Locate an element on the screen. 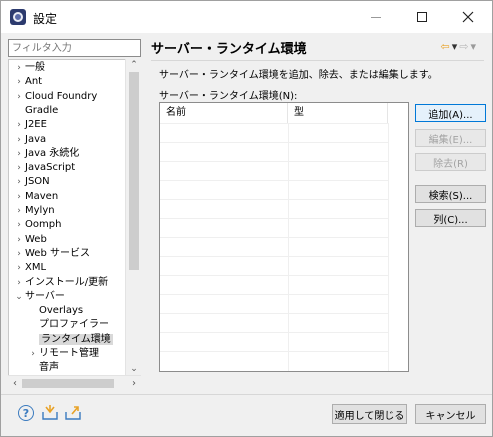 The width and height of the screenshot is (493, 437). tree-item: › Java 永続化 is located at coordinates (46, 154).